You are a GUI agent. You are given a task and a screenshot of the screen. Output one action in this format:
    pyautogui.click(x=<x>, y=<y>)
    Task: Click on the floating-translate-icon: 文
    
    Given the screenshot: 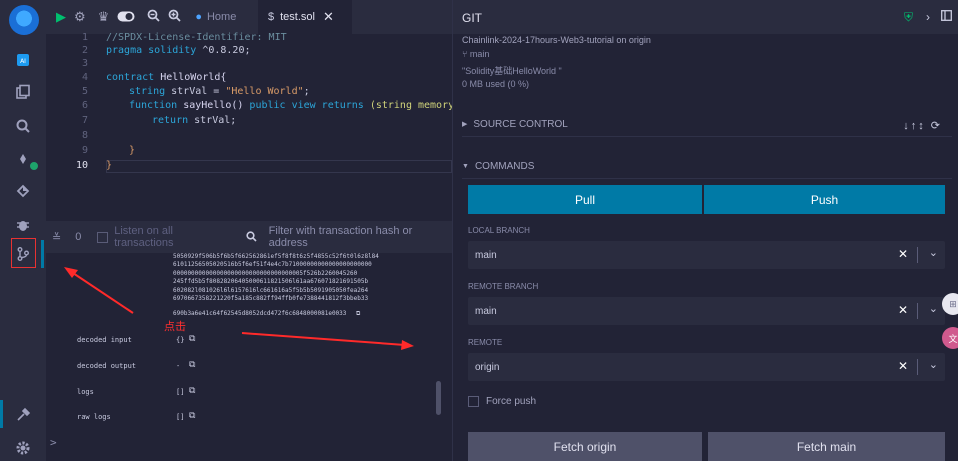 What is the action you would take?
    pyautogui.click(x=950, y=338)
    